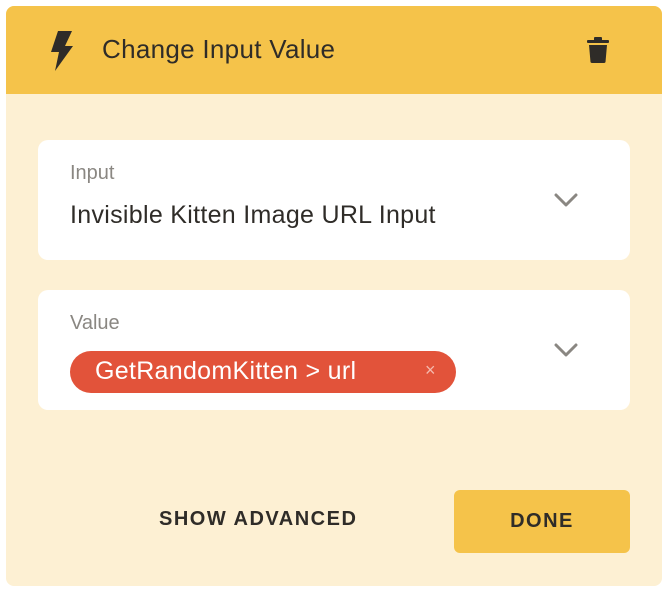 Image resolution: width=668 pixels, height=598 pixels. I want to click on remove-token-icon: ×, so click(430, 370).